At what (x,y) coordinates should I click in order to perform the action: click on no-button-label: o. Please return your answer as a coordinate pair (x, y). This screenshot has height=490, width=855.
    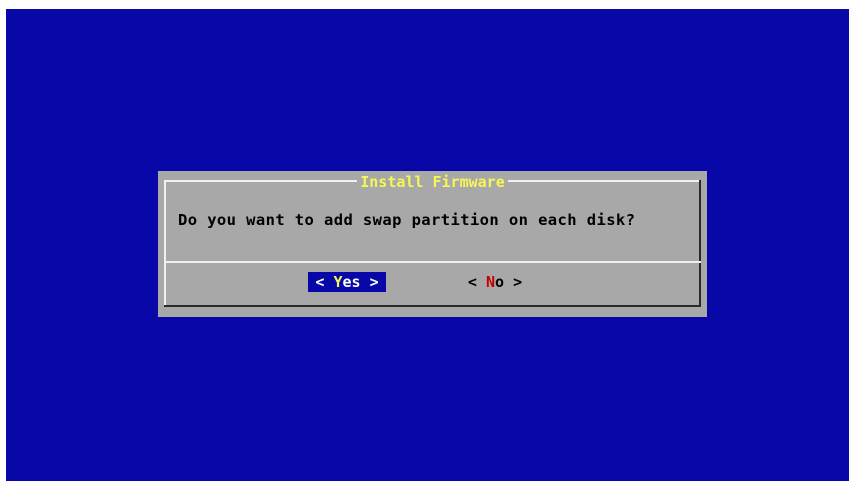
    Looking at the image, I should click on (500, 282).